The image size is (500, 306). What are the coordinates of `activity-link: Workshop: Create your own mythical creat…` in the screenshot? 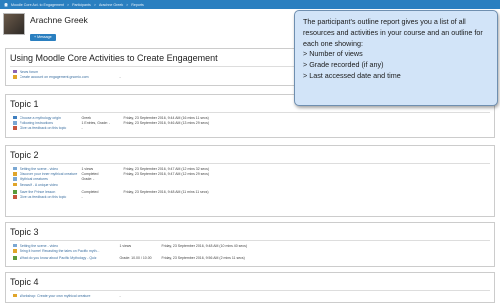 It's located at (70, 296).